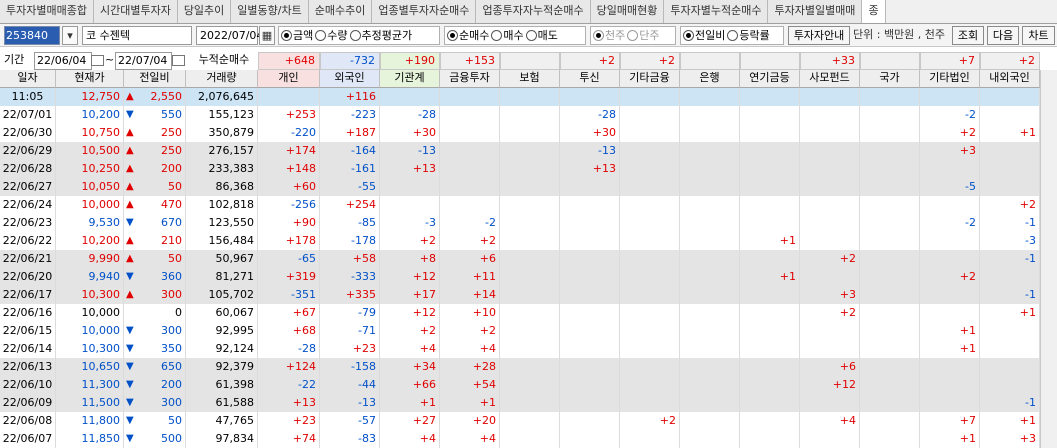 This screenshot has height=448, width=1057. What do you see at coordinates (890, 79) in the screenshot?
I see `column-header-14: 국가` at bounding box center [890, 79].